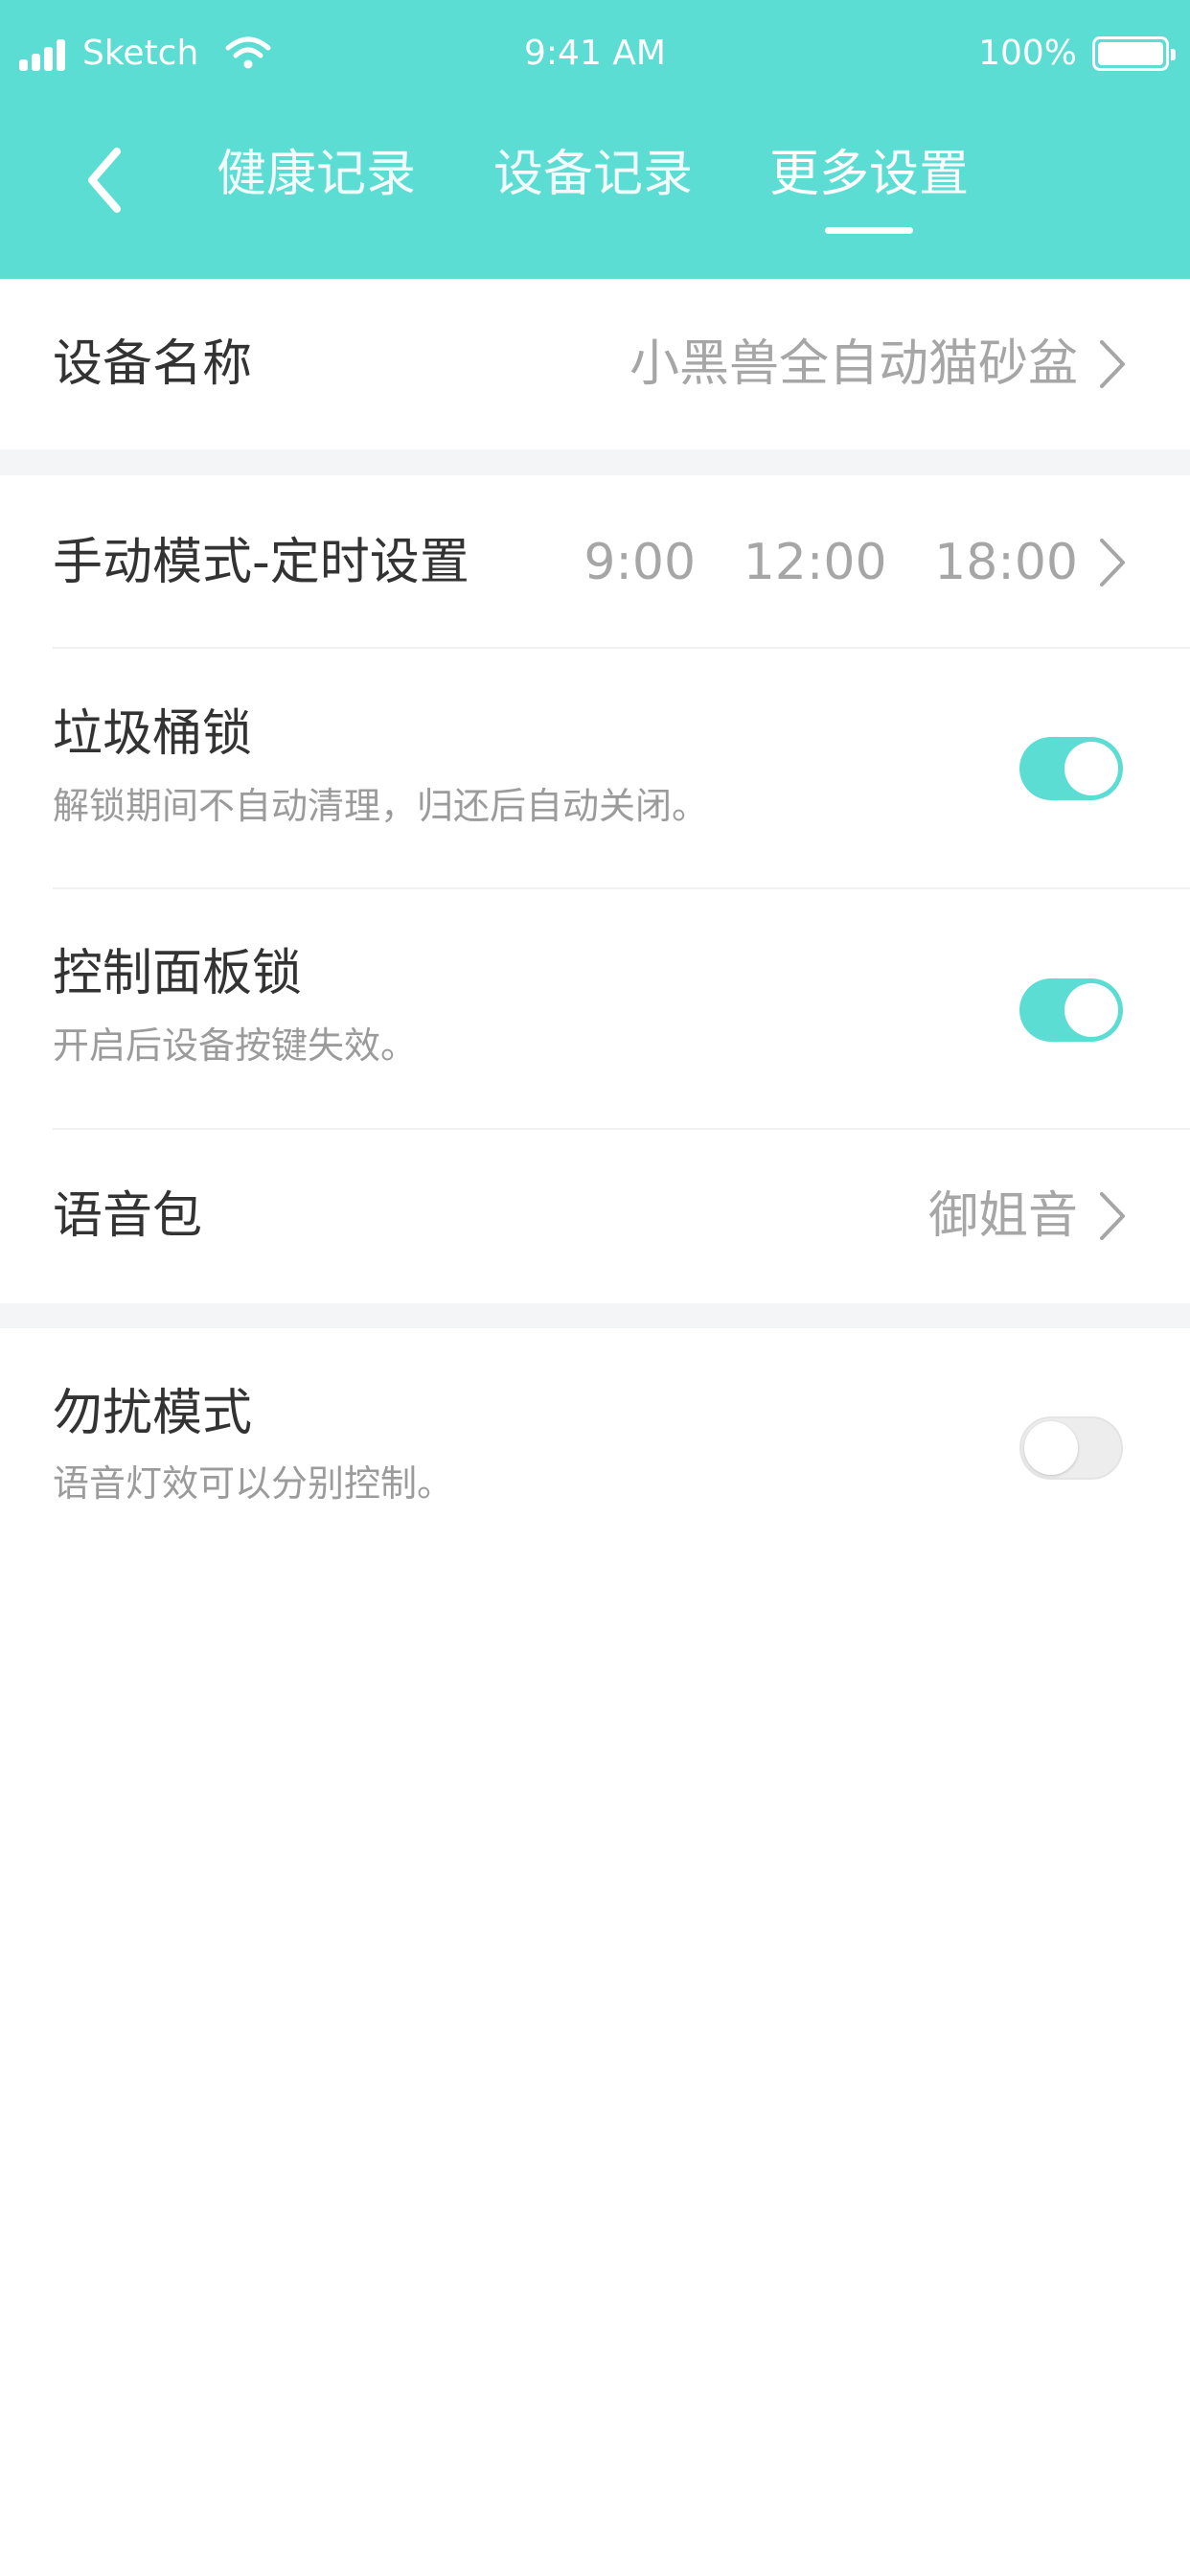 This screenshot has width=1190, height=2576. What do you see at coordinates (593, 174) in the screenshot?
I see `tab-device-records: 设备记录` at bounding box center [593, 174].